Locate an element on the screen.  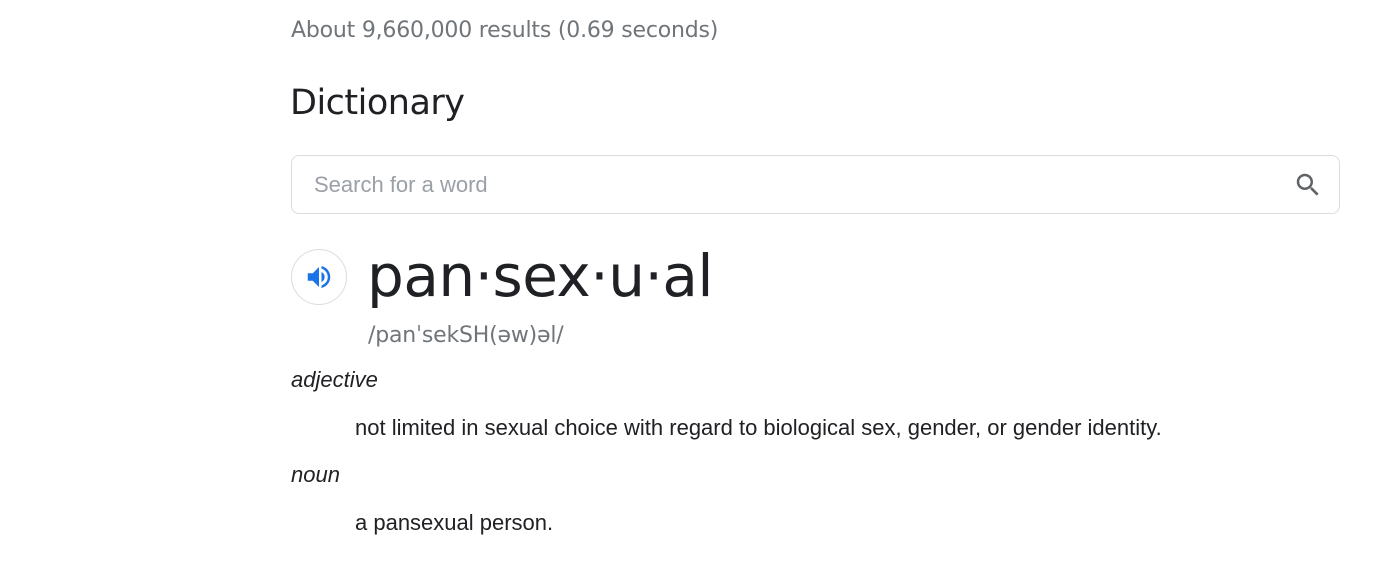
phonetic-spelling: /panˈsekSH(əw)əl/ is located at coordinates (466, 335).